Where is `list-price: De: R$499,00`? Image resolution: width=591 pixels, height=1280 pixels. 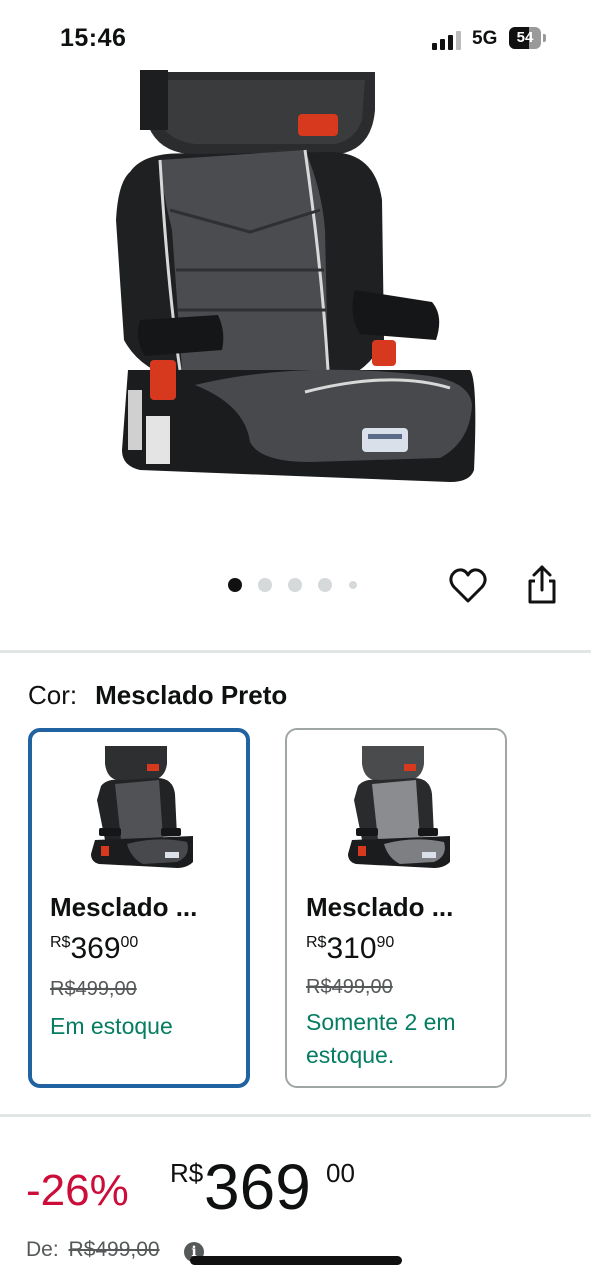 list-price: De: R$499,00 is located at coordinates (93, 1250).